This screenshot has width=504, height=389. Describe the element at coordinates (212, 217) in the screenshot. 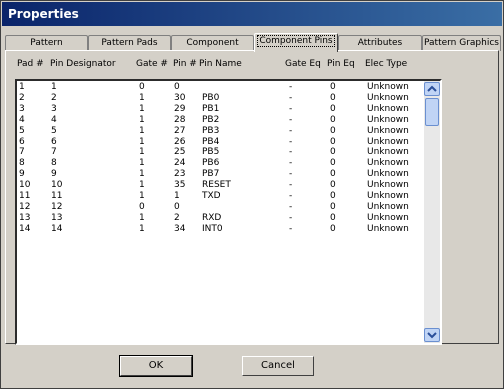

I see `table-cell: RXD` at that location.